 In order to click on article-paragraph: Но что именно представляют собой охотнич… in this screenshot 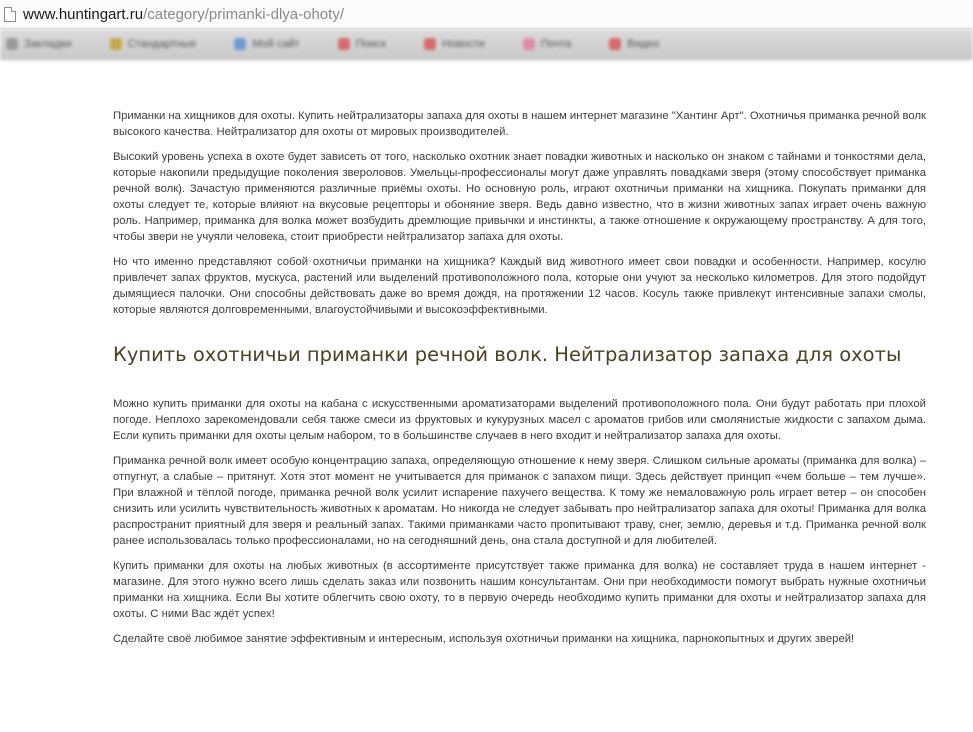, I will do `click(519, 286)`.